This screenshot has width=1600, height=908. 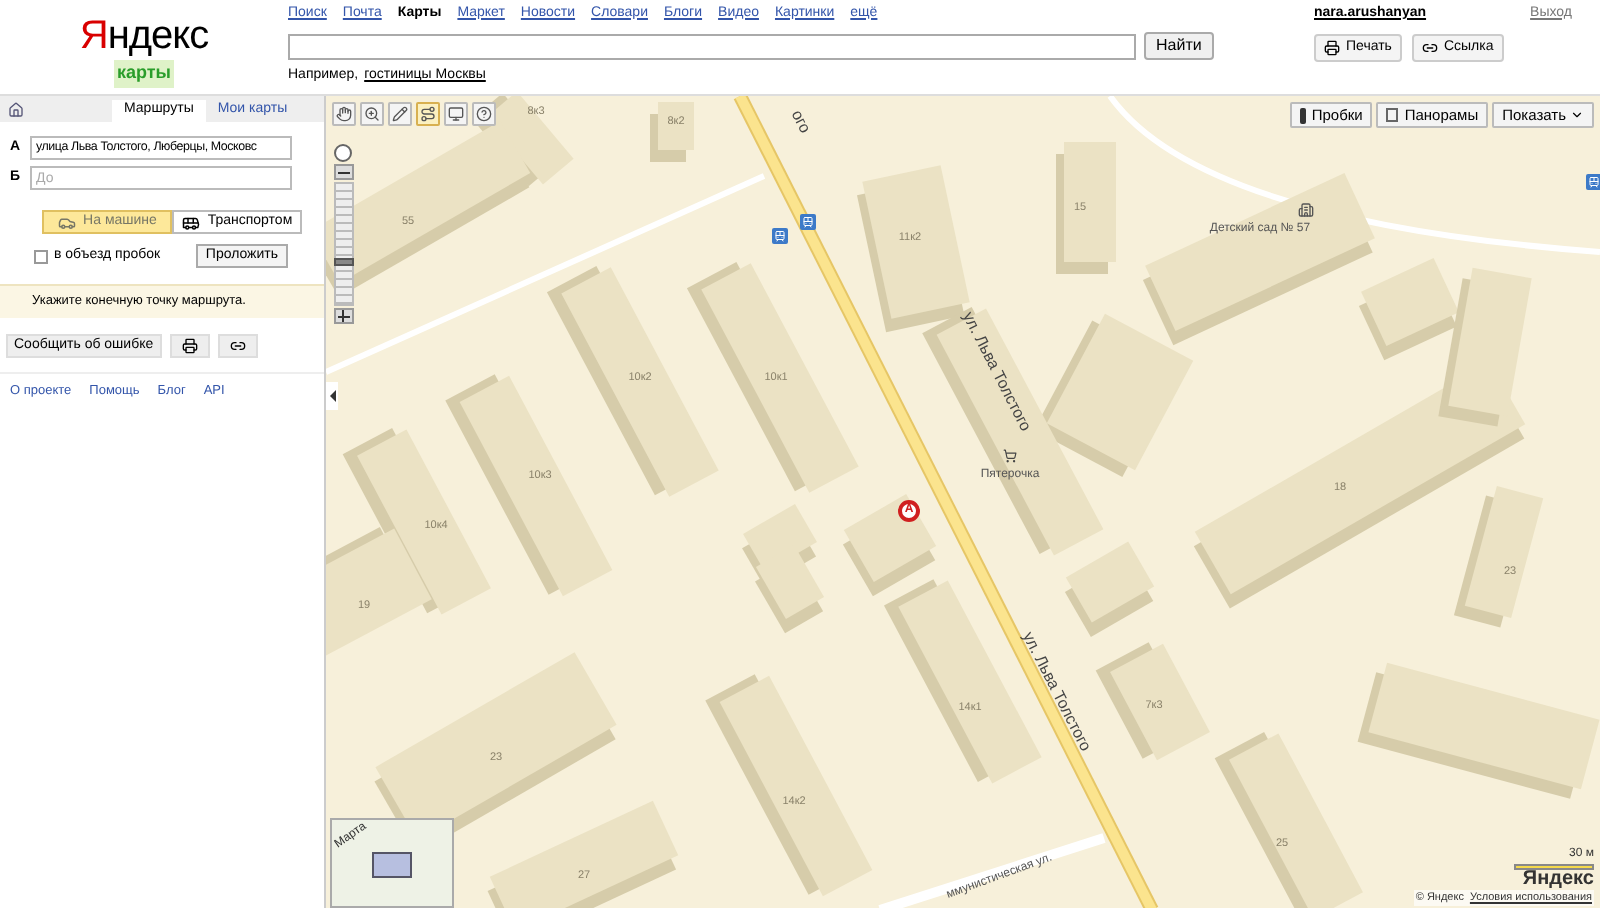 I want to click on caret-icon, so click(x=1577, y=115).